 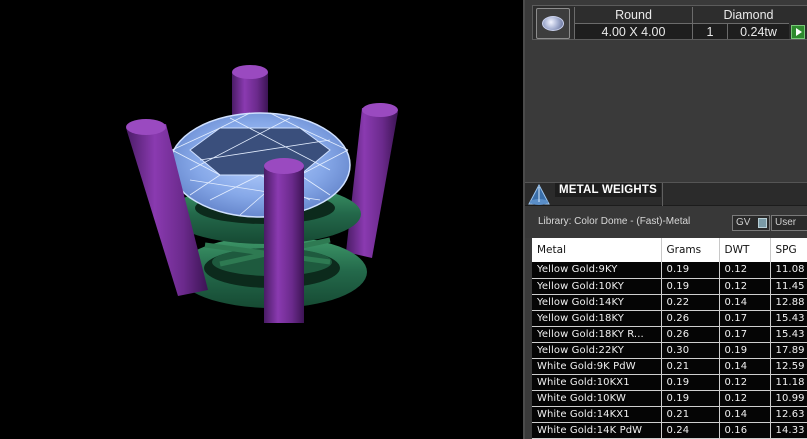 I want to click on column-header-grams: Grams, so click(x=690, y=250).